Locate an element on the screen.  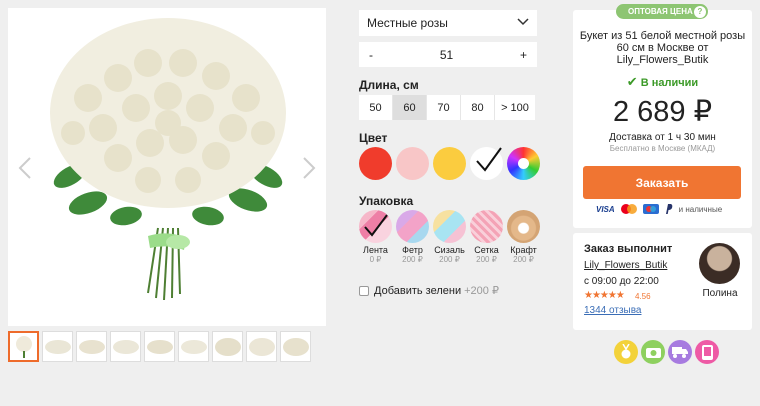
delivery-time: Доставка от 1 ч 30 мин is located at coordinates (662, 137).